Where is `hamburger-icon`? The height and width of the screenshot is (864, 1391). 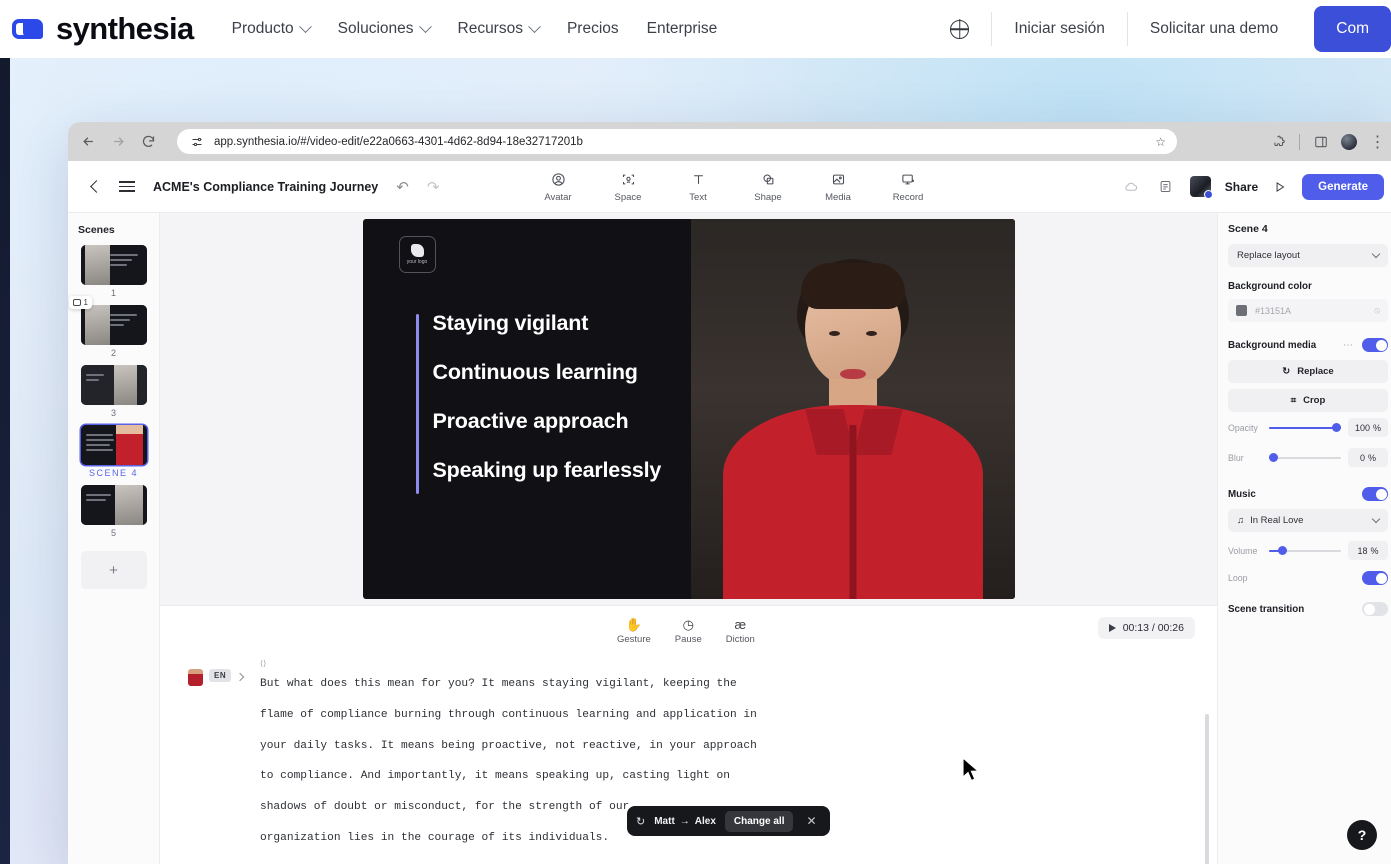 hamburger-icon is located at coordinates (127, 186).